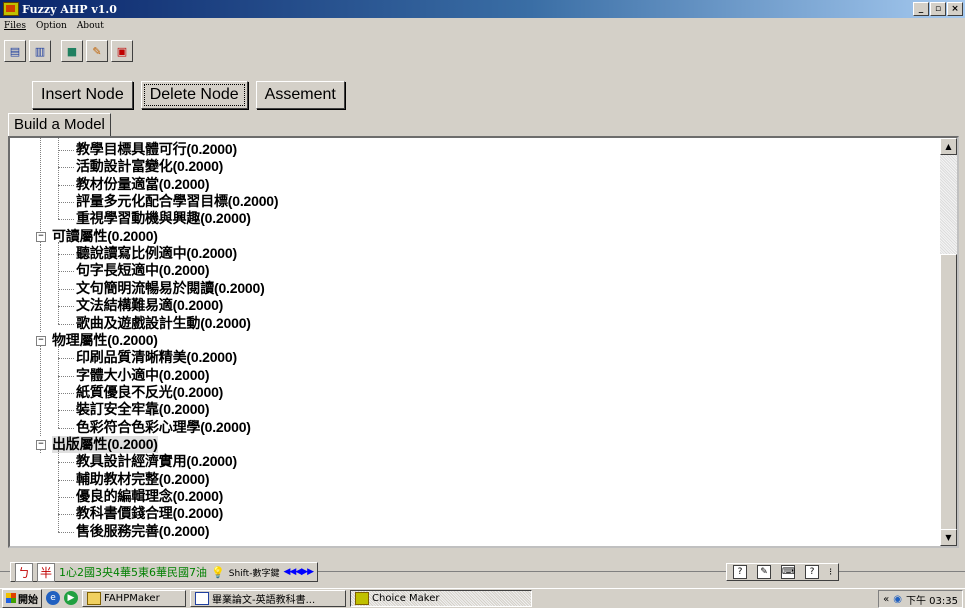  What do you see at coordinates (740, 572) in the screenshot?
I see `help-icon: ?` at bounding box center [740, 572].